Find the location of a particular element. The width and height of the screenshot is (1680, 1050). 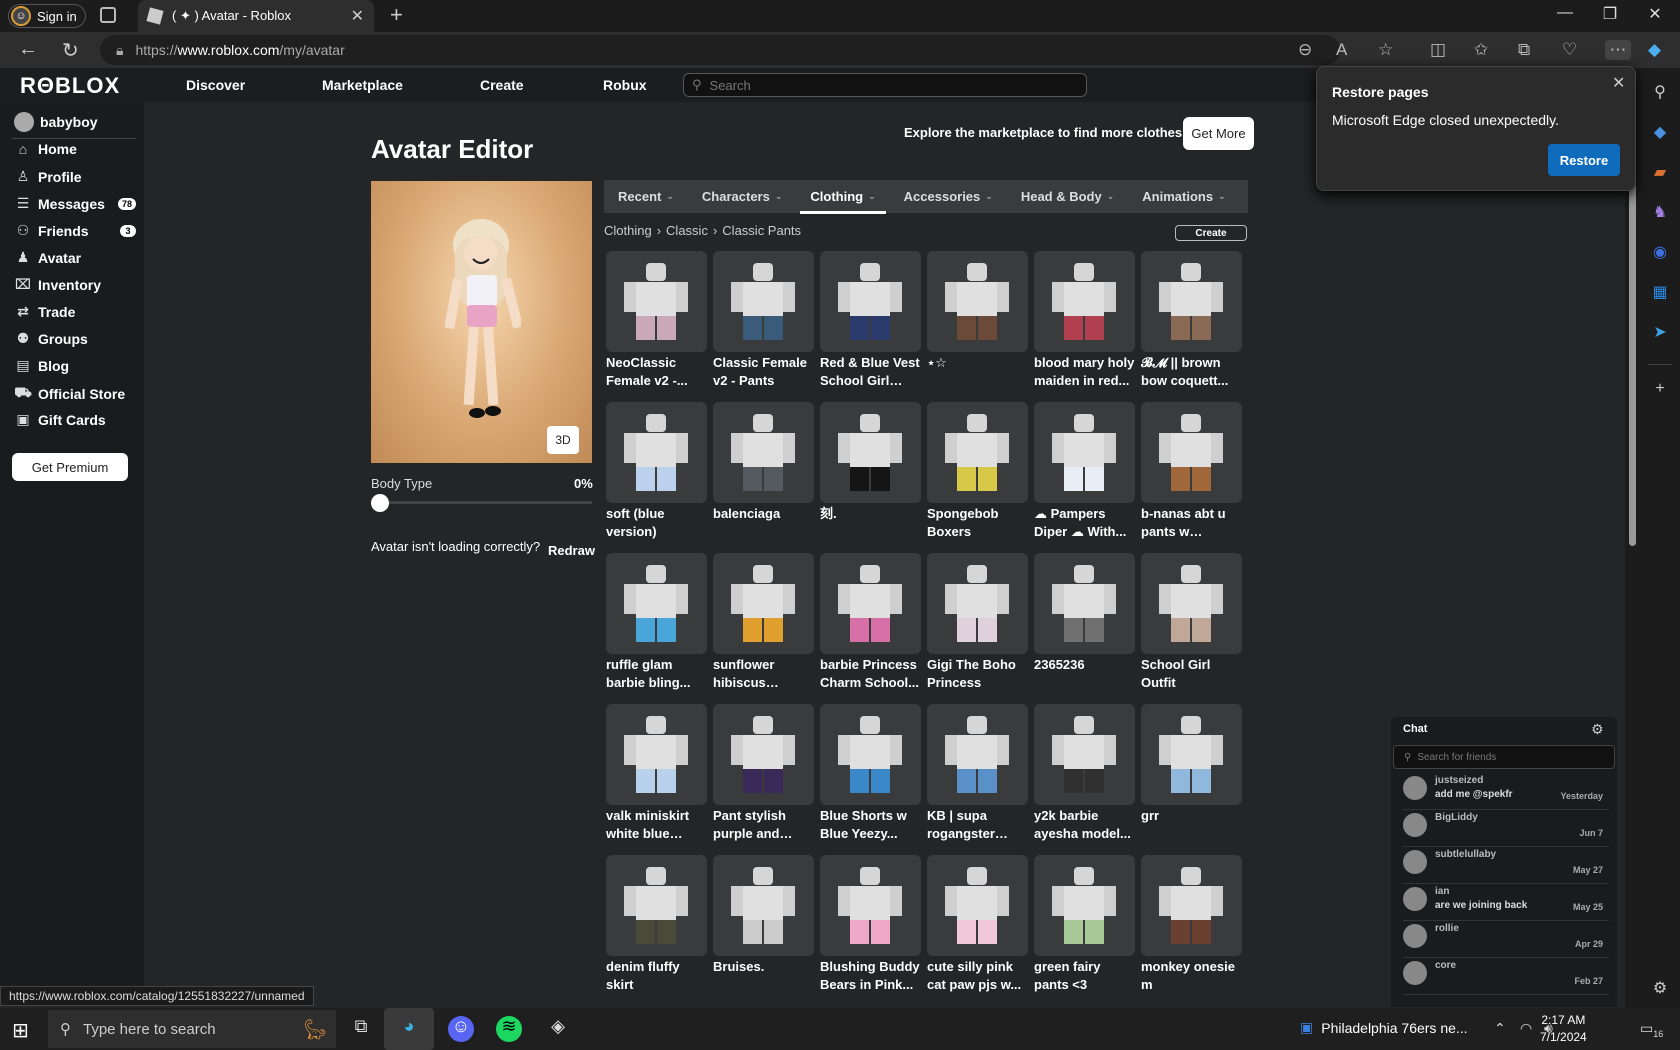

notification-icon: ▭16 is located at coordinates (1651, 1029).